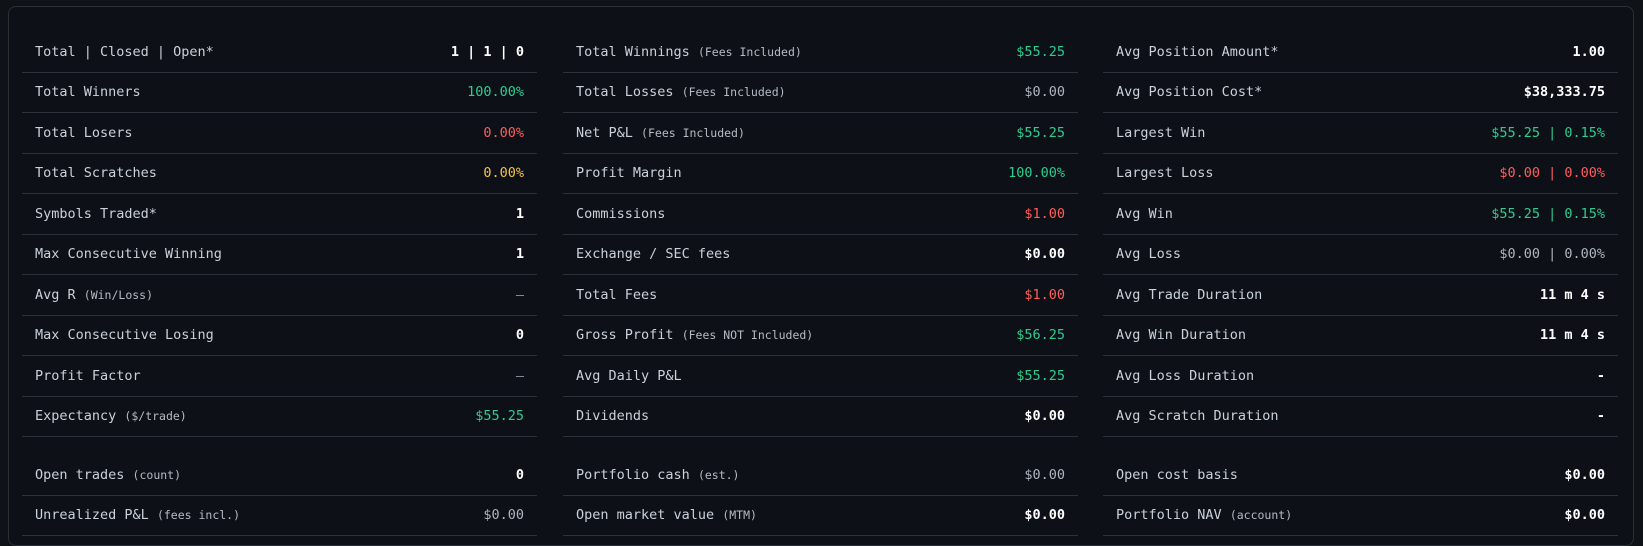 The height and width of the screenshot is (546, 1643). I want to click on stat-label: Largest Loss, so click(1165, 173).